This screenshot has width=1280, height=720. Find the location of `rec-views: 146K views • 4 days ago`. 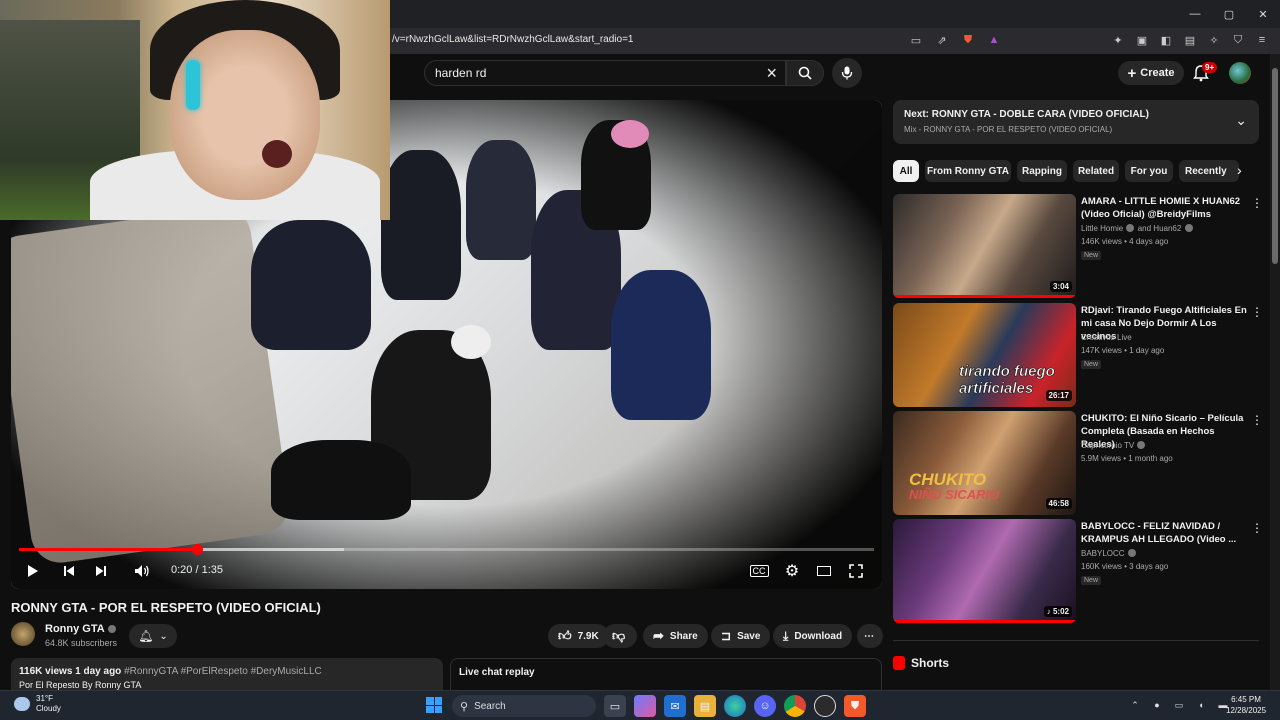

rec-views: 146K views • 4 days ago is located at coordinates (1125, 241).